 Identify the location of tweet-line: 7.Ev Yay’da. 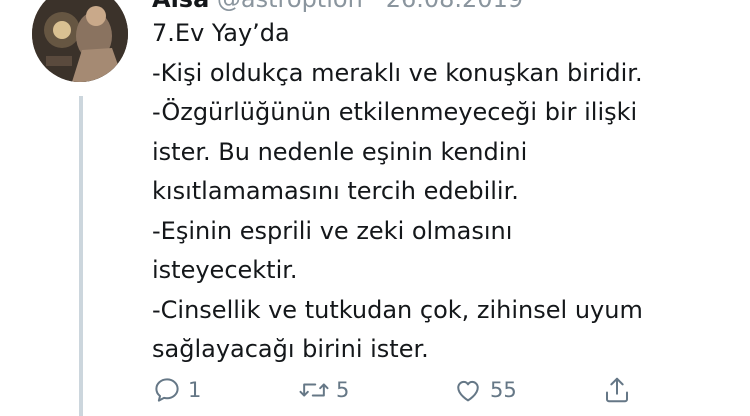
(221, 33).